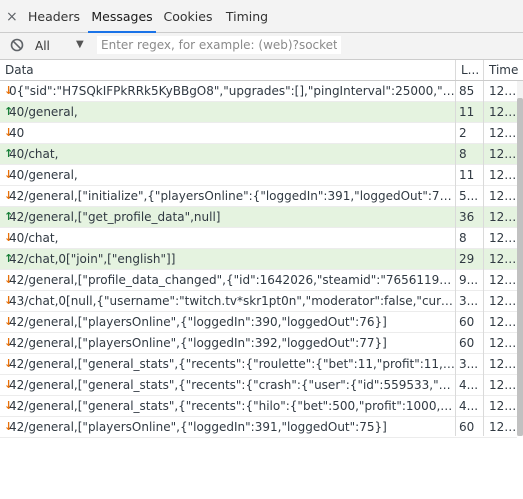  What do you see at coordinates (247, 16) in the screenshot?
I see `tab-timing: Timing` at bounding box center [247, 16].